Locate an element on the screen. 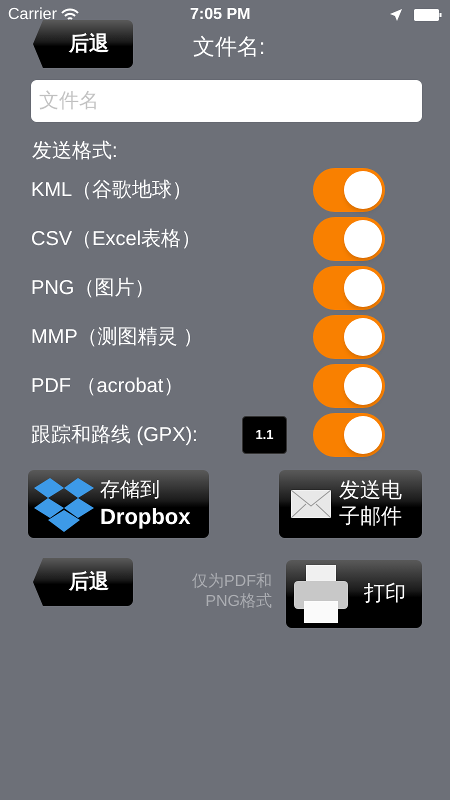 This screenshot has height=800, width=450. section-heading: 发送格式: is located at coordinates (75, 151).